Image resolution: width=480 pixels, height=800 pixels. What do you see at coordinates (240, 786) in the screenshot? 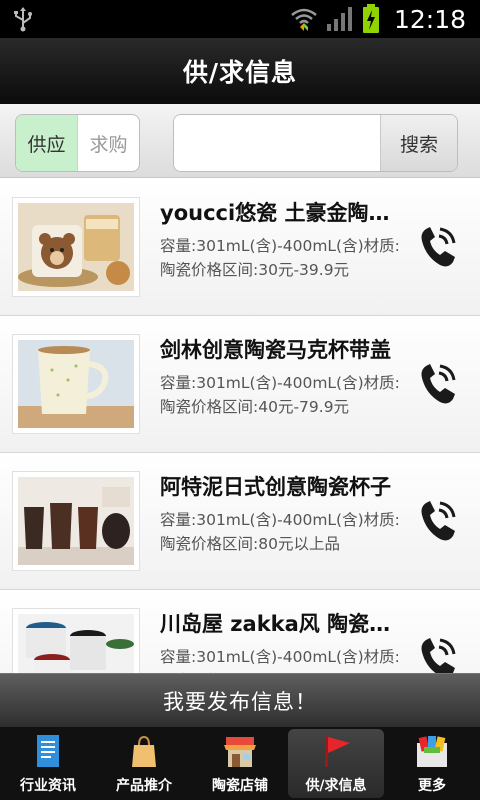
I see `tab-label: 陶瓷店铺` at bounding box center [240, 786].